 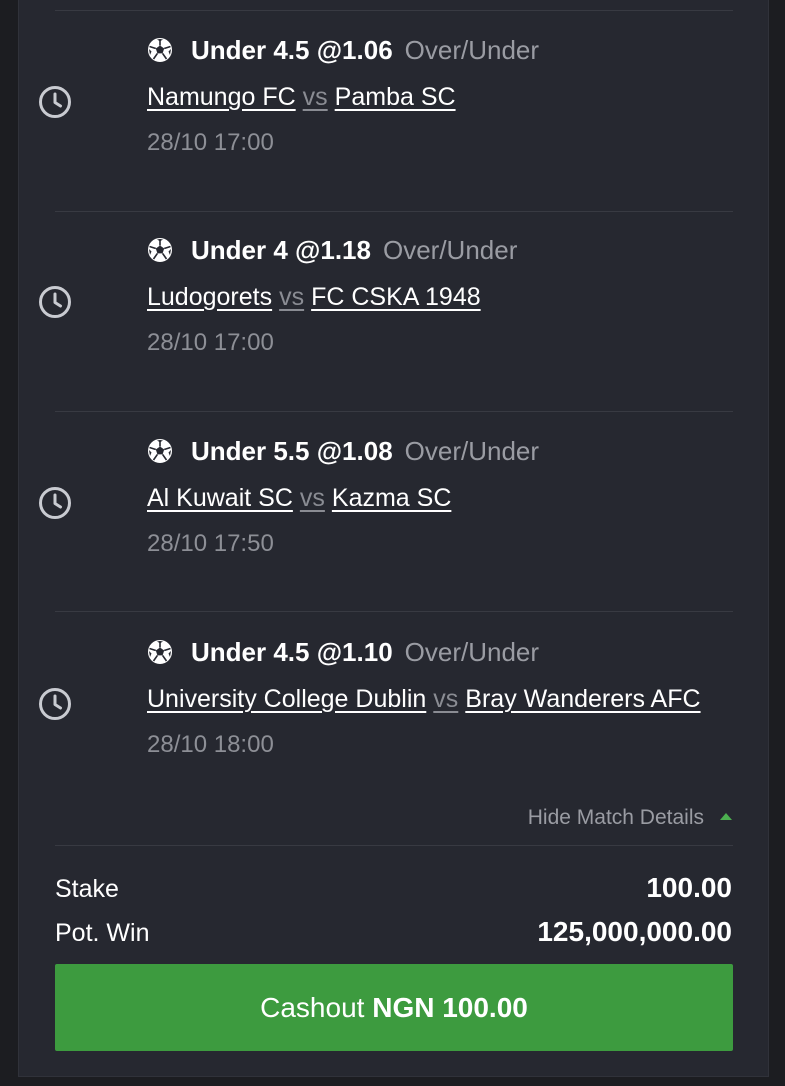 What do you see at coordinates (634, 931) in the screenshot?
I see `potential-win-value: 125,000,000.00` at bounding box center [634, 931].